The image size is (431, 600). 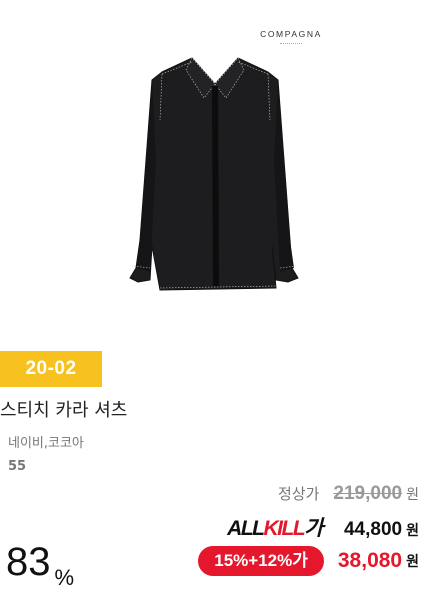 I want to click on regular-price-row: 정상가 219,000 원, so click(x=348, y=494).